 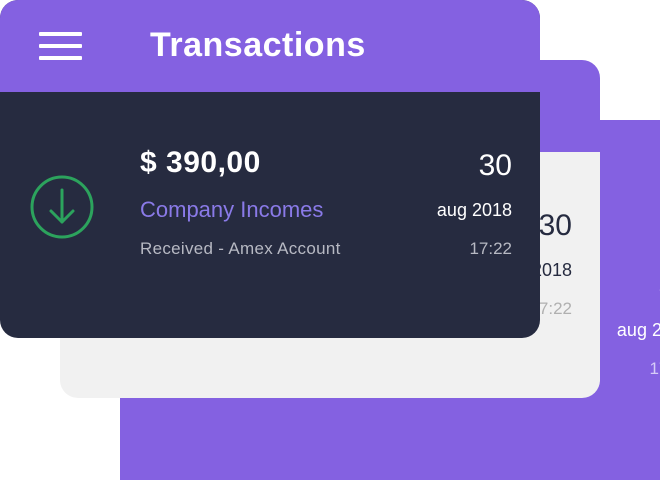 What do you see at coordinates (232, 209) in the screenshot?
I see `transaction-category: Company Incomes` at bounding box center [232, 209].